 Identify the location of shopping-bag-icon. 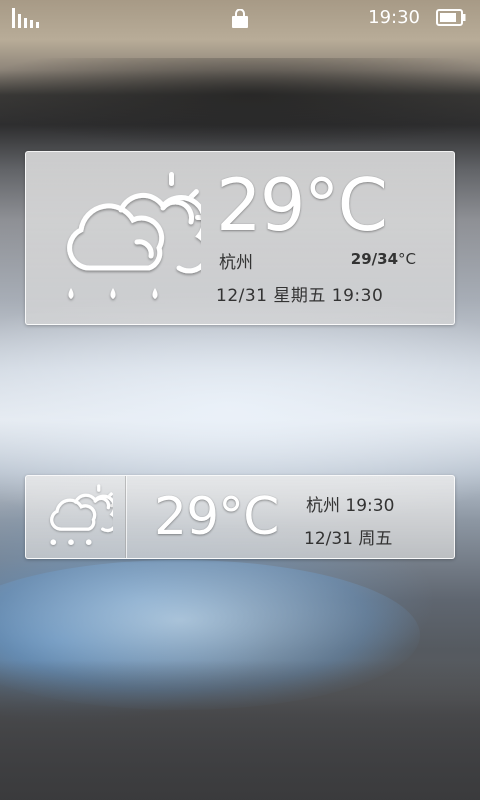
(240, 19).